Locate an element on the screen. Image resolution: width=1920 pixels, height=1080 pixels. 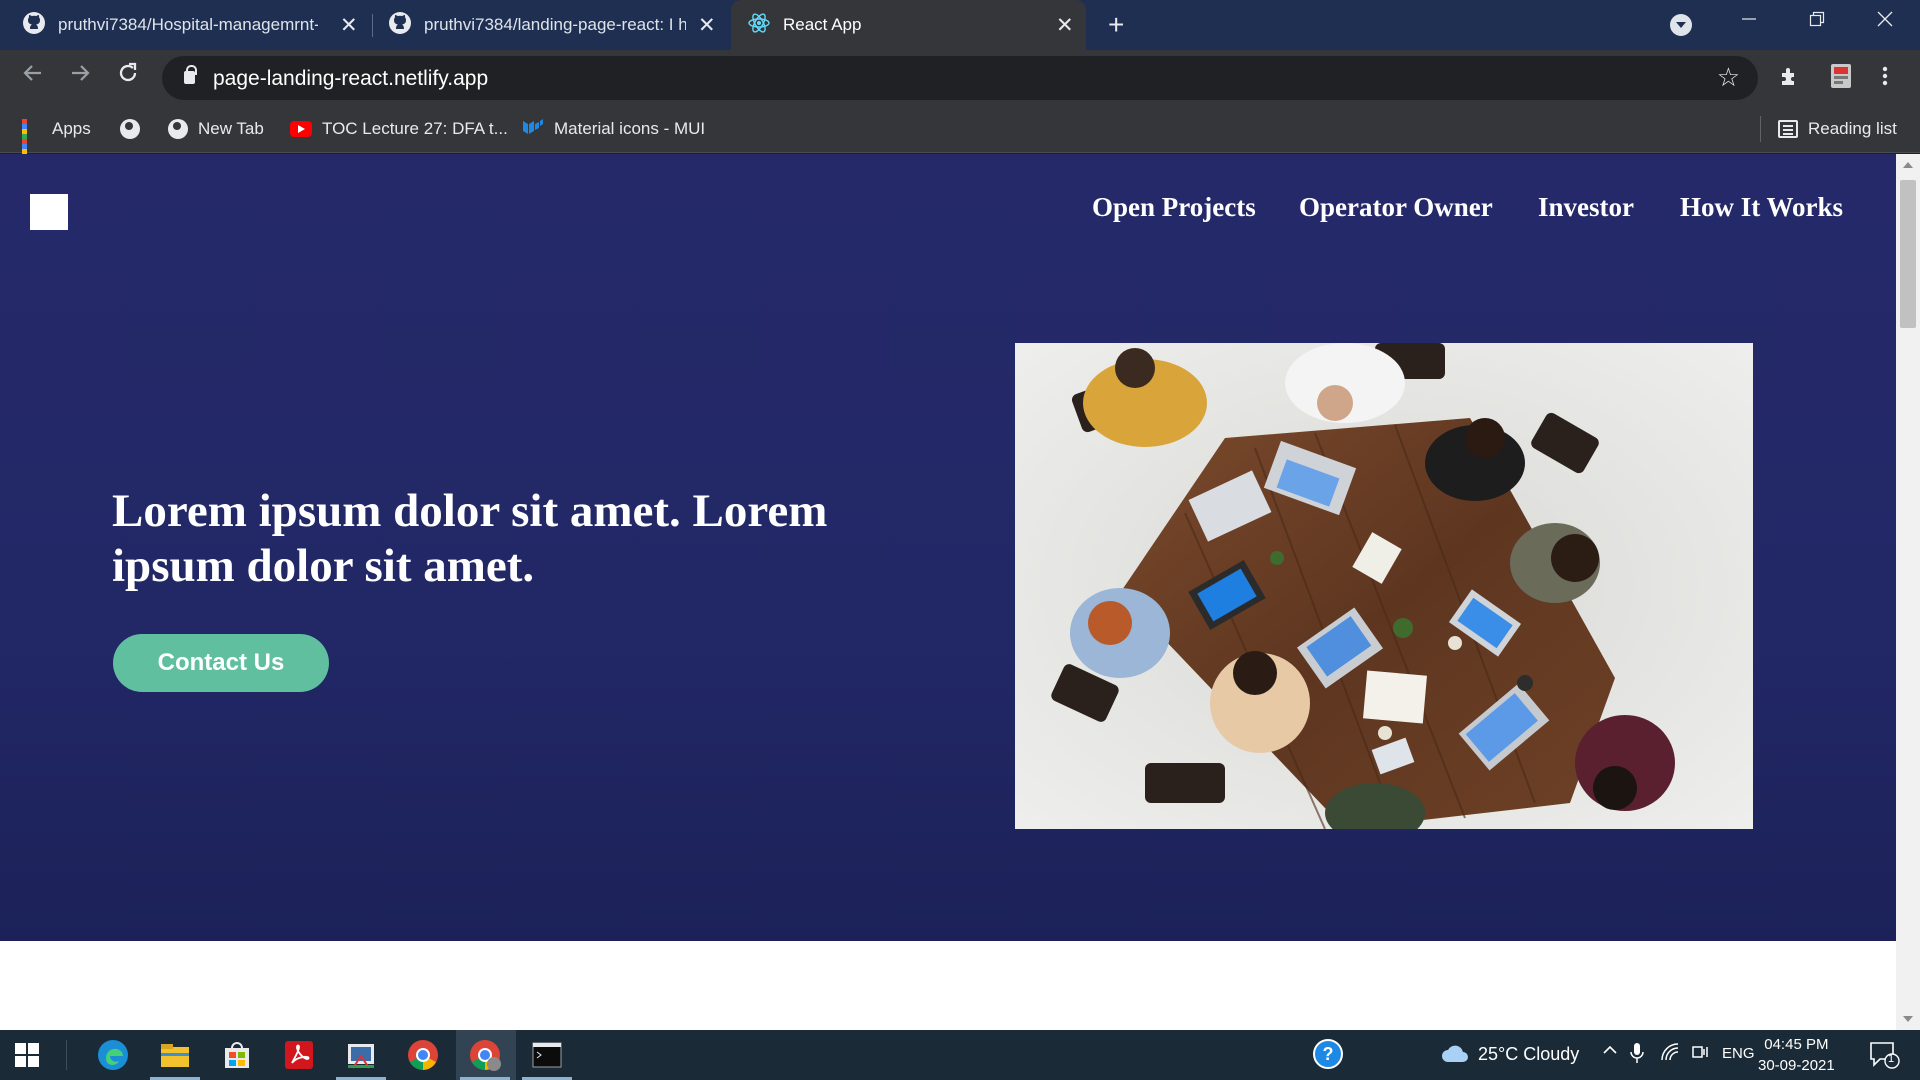
chevron-up-icon is located at coordinates (1610, 1052).